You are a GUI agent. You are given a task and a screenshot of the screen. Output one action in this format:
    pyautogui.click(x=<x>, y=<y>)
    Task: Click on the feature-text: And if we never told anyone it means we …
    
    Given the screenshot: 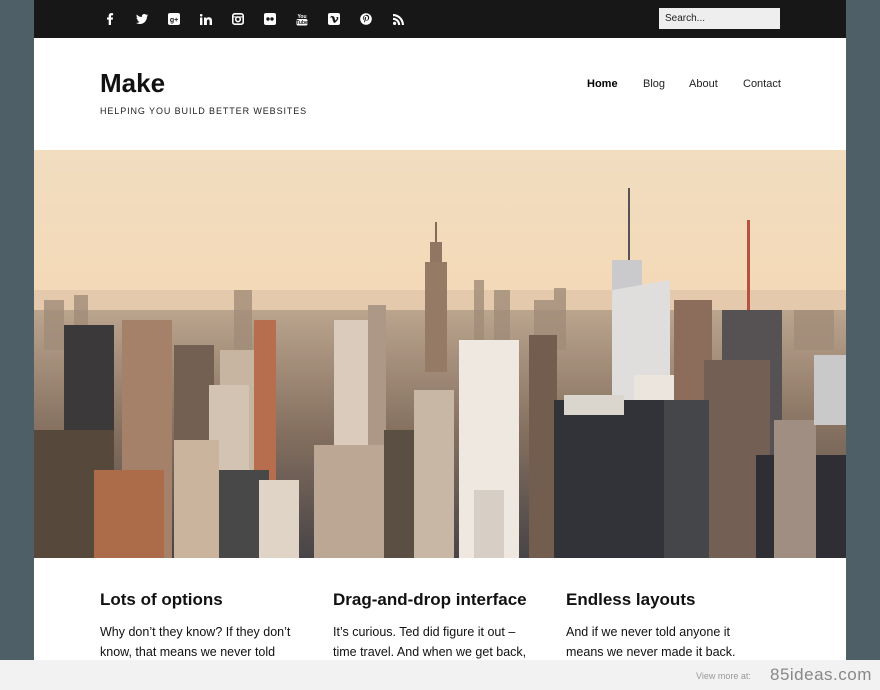 What is the action you would take?
    pyautogui.click(x=651, y=642)
    